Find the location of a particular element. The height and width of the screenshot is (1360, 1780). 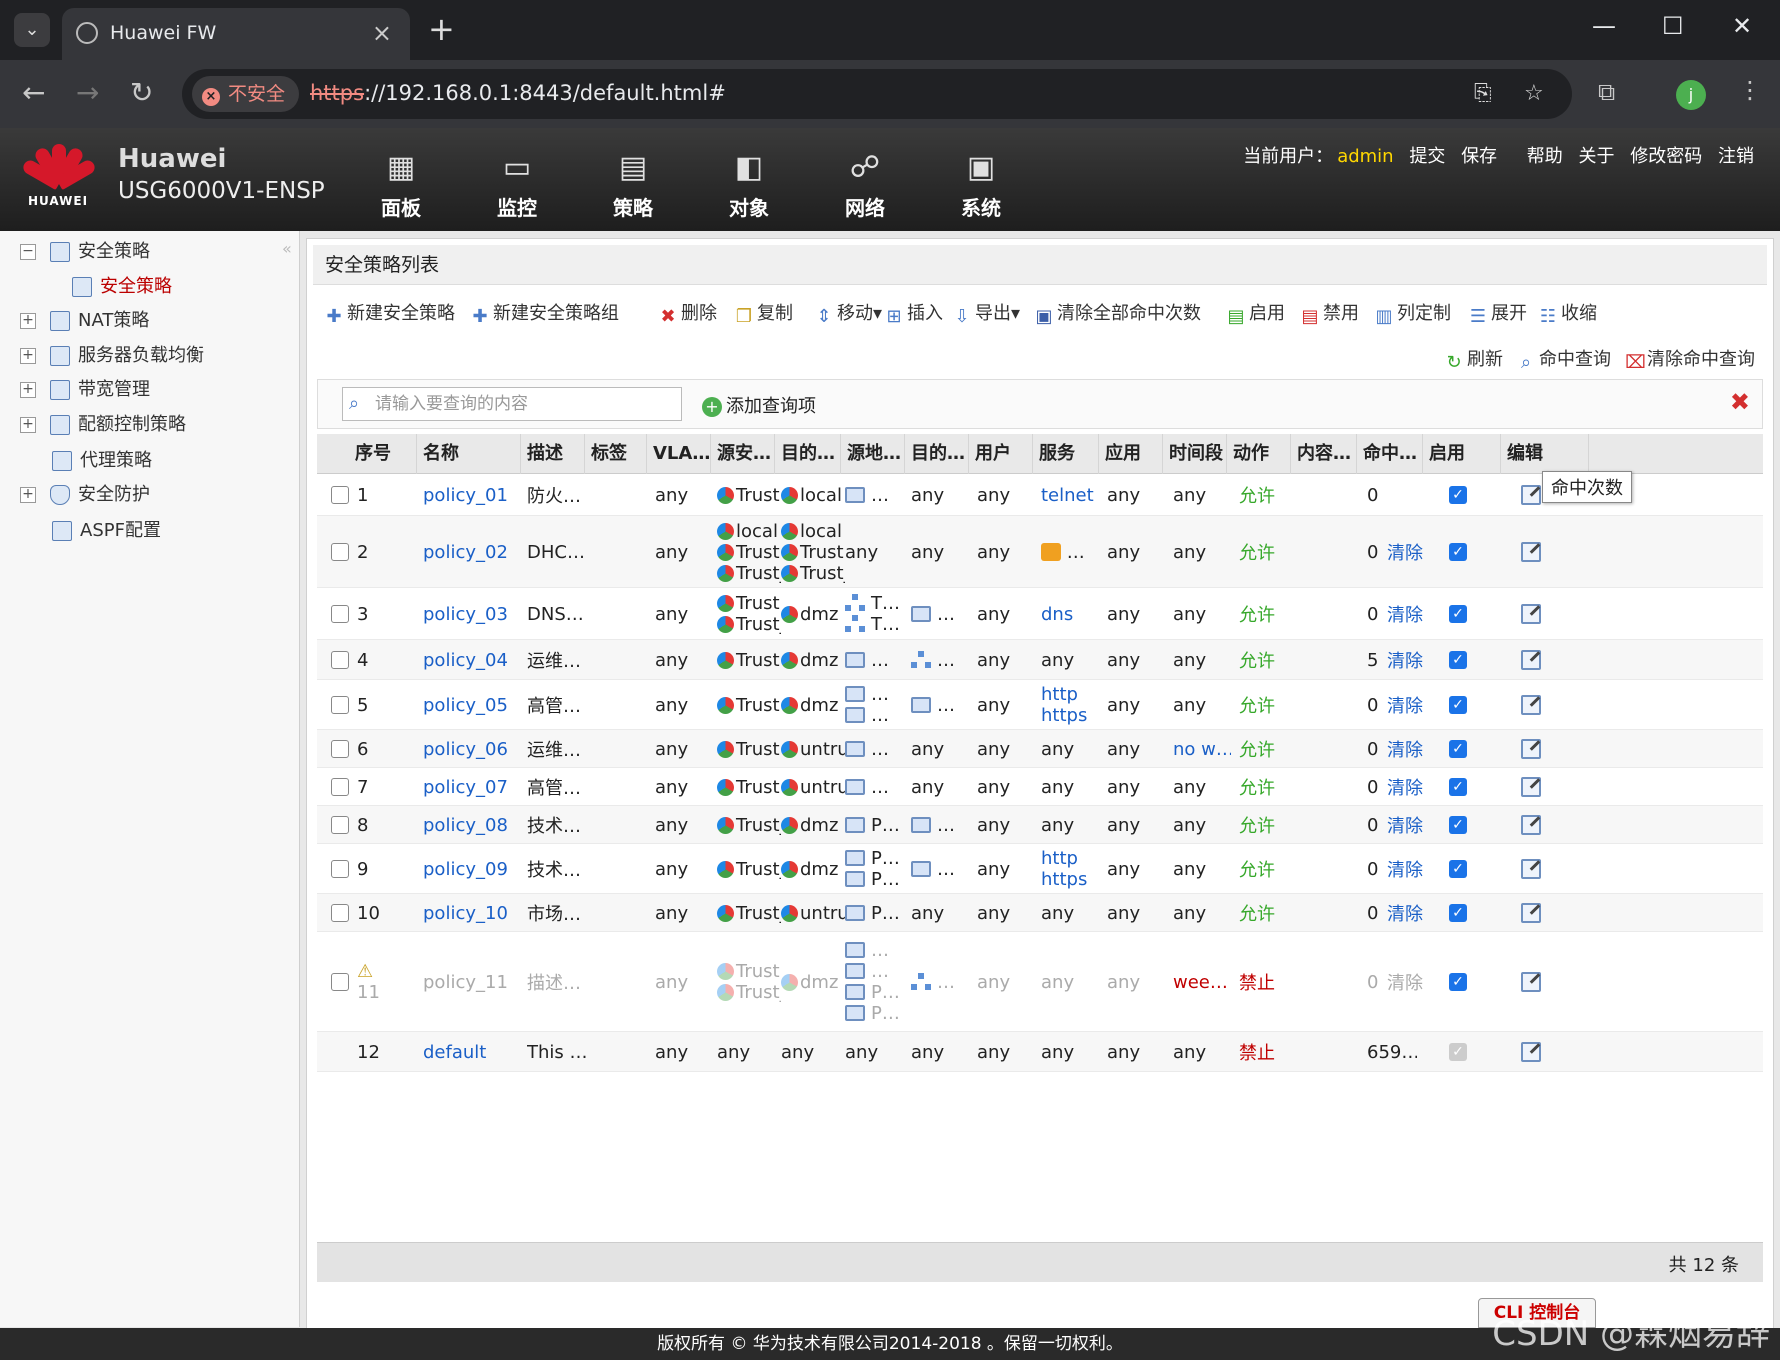

column-header: 启用 is located at coordinates (1462, 454).